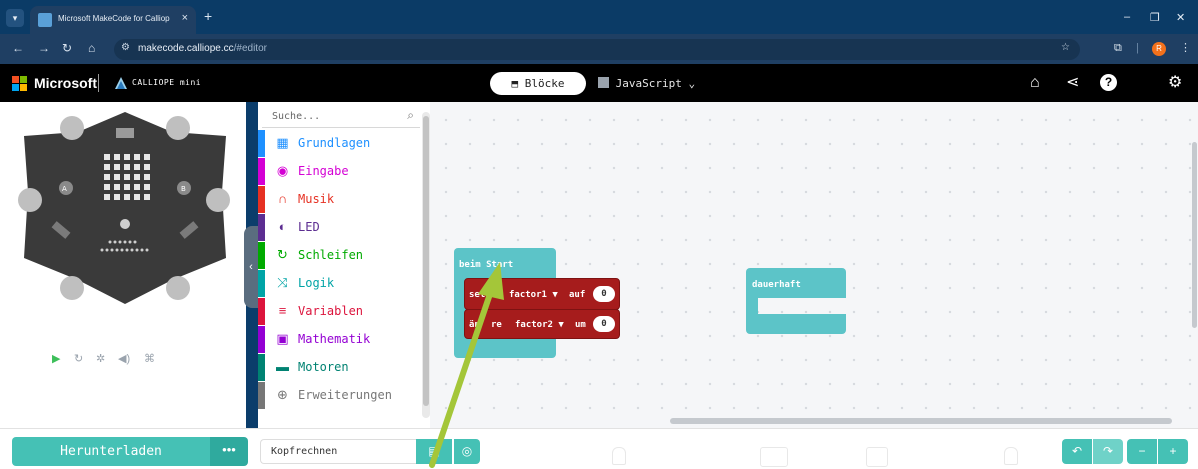 Image resolution: width=1198 pixels, height=469 pixels. What do you see at coordinates (309, 227) in the screenshot?
I see `category-label: LED` at bounding box center [309, 227].